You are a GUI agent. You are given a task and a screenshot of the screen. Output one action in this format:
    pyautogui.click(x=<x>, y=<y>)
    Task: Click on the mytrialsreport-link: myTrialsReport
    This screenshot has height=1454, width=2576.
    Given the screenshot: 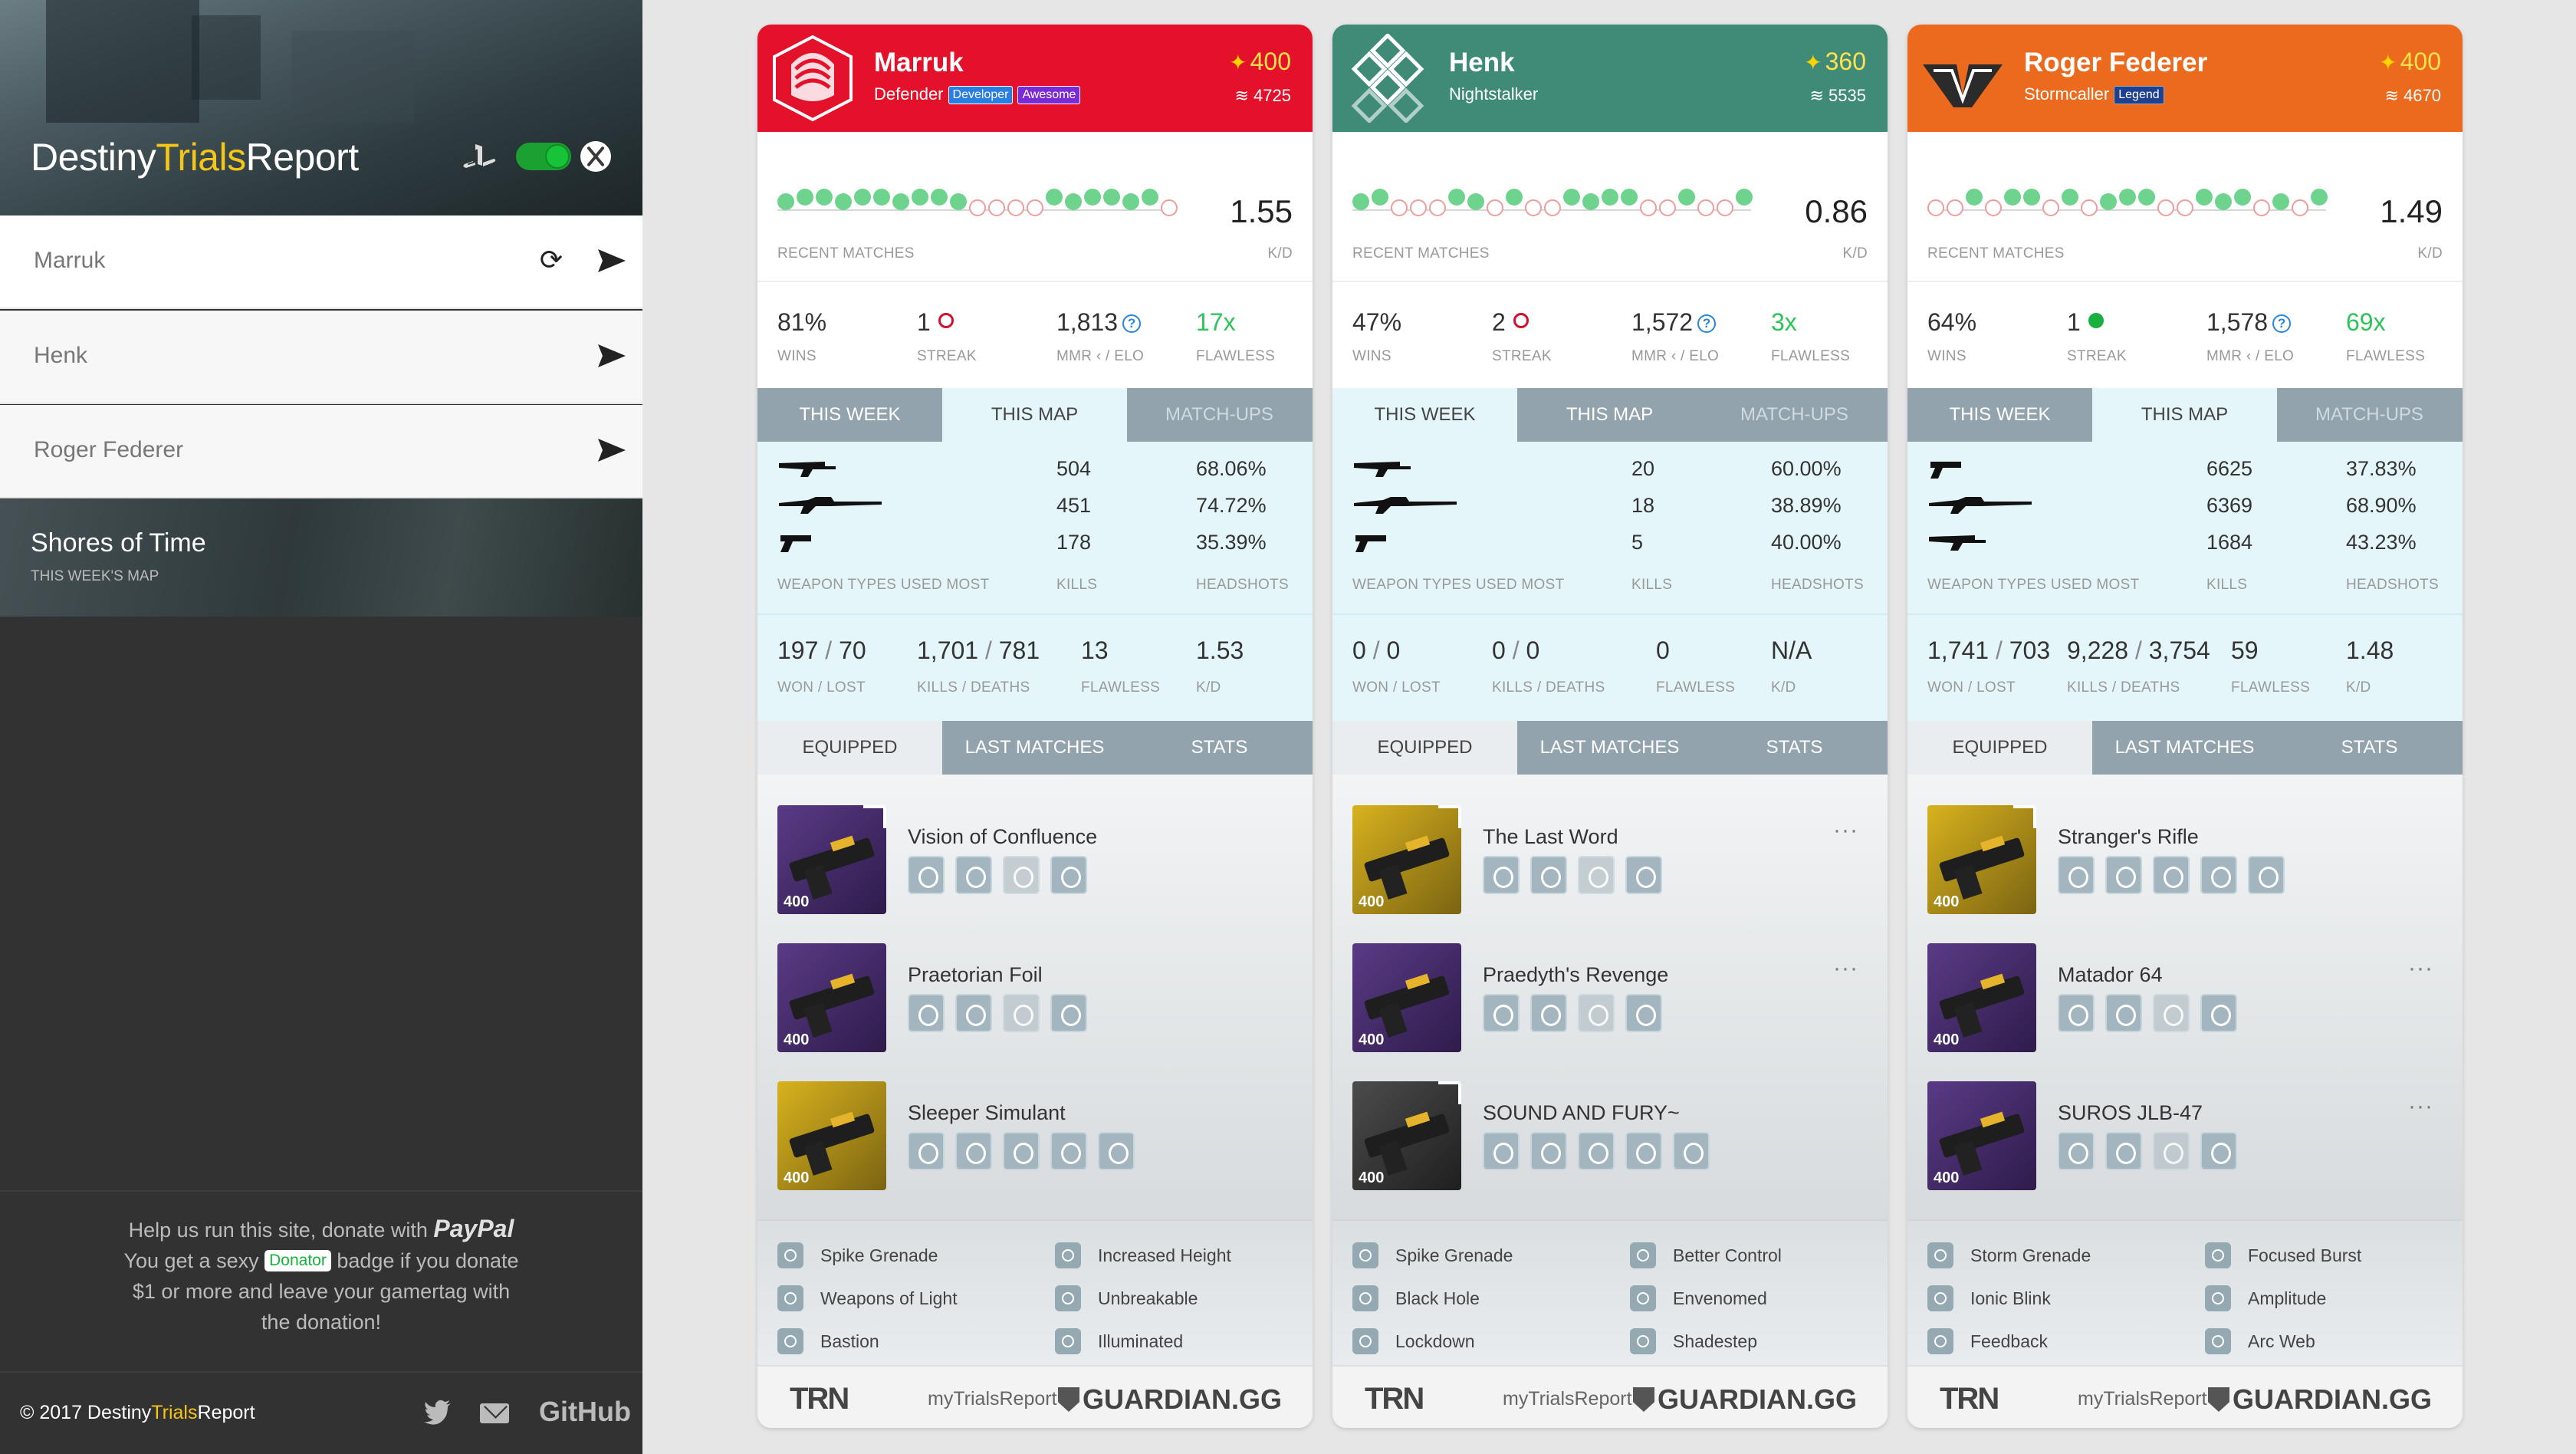 What is the action you would take?
    pyautogui.click(x=1568, y=1399)
    